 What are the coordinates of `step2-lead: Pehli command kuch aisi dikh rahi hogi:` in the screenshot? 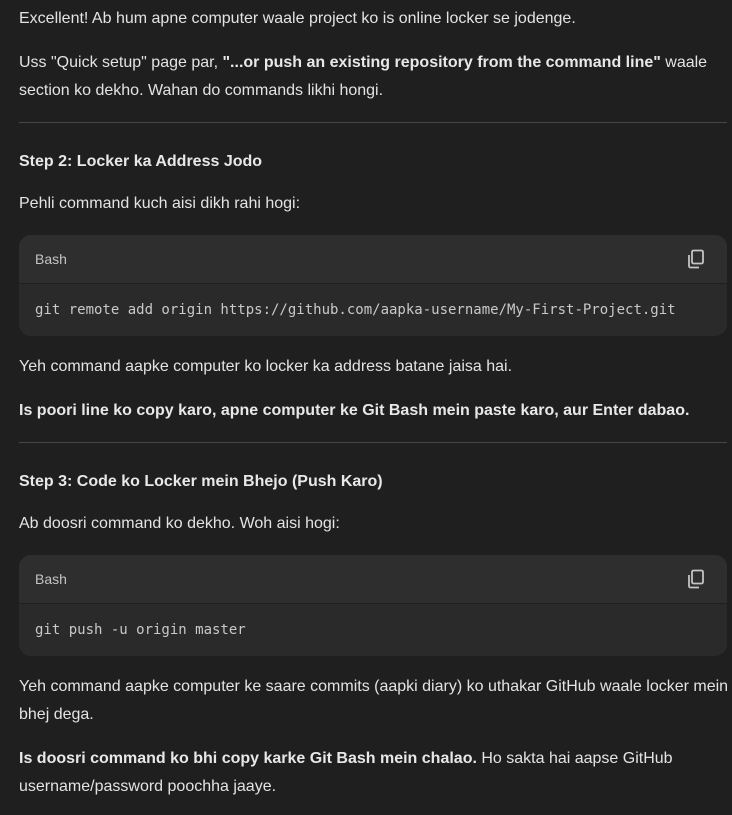 It's located at (160, 203).